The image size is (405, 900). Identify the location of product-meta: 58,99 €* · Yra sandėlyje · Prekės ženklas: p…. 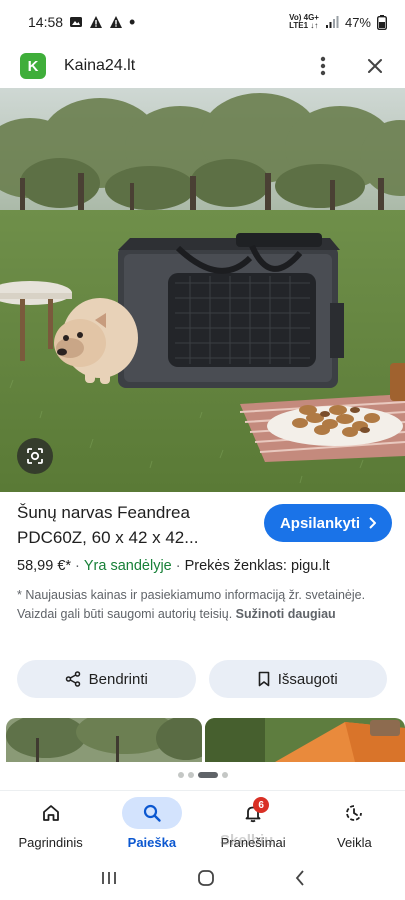
(173, 566).